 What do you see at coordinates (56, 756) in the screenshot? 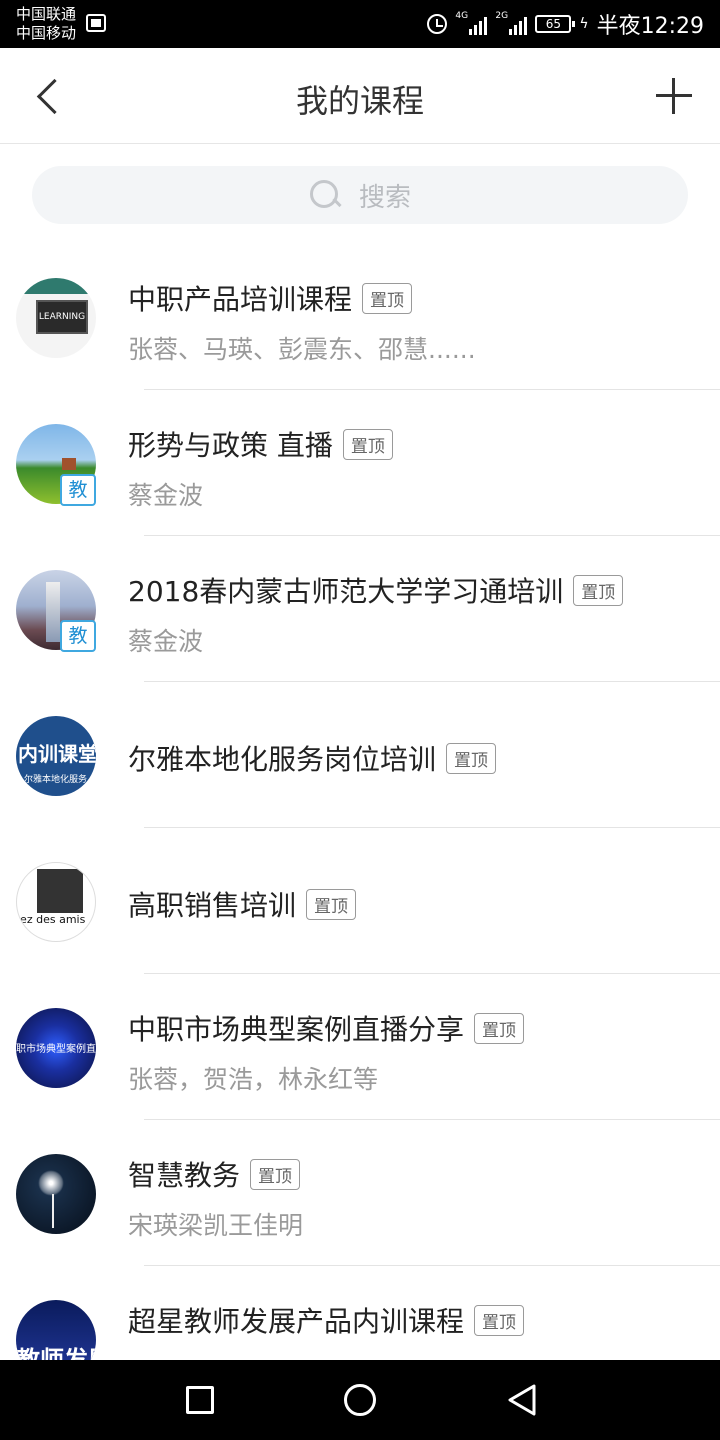
I see `course-avatar: 内训课堂 尔雅本地化服务` at bounding box center [56, 756].